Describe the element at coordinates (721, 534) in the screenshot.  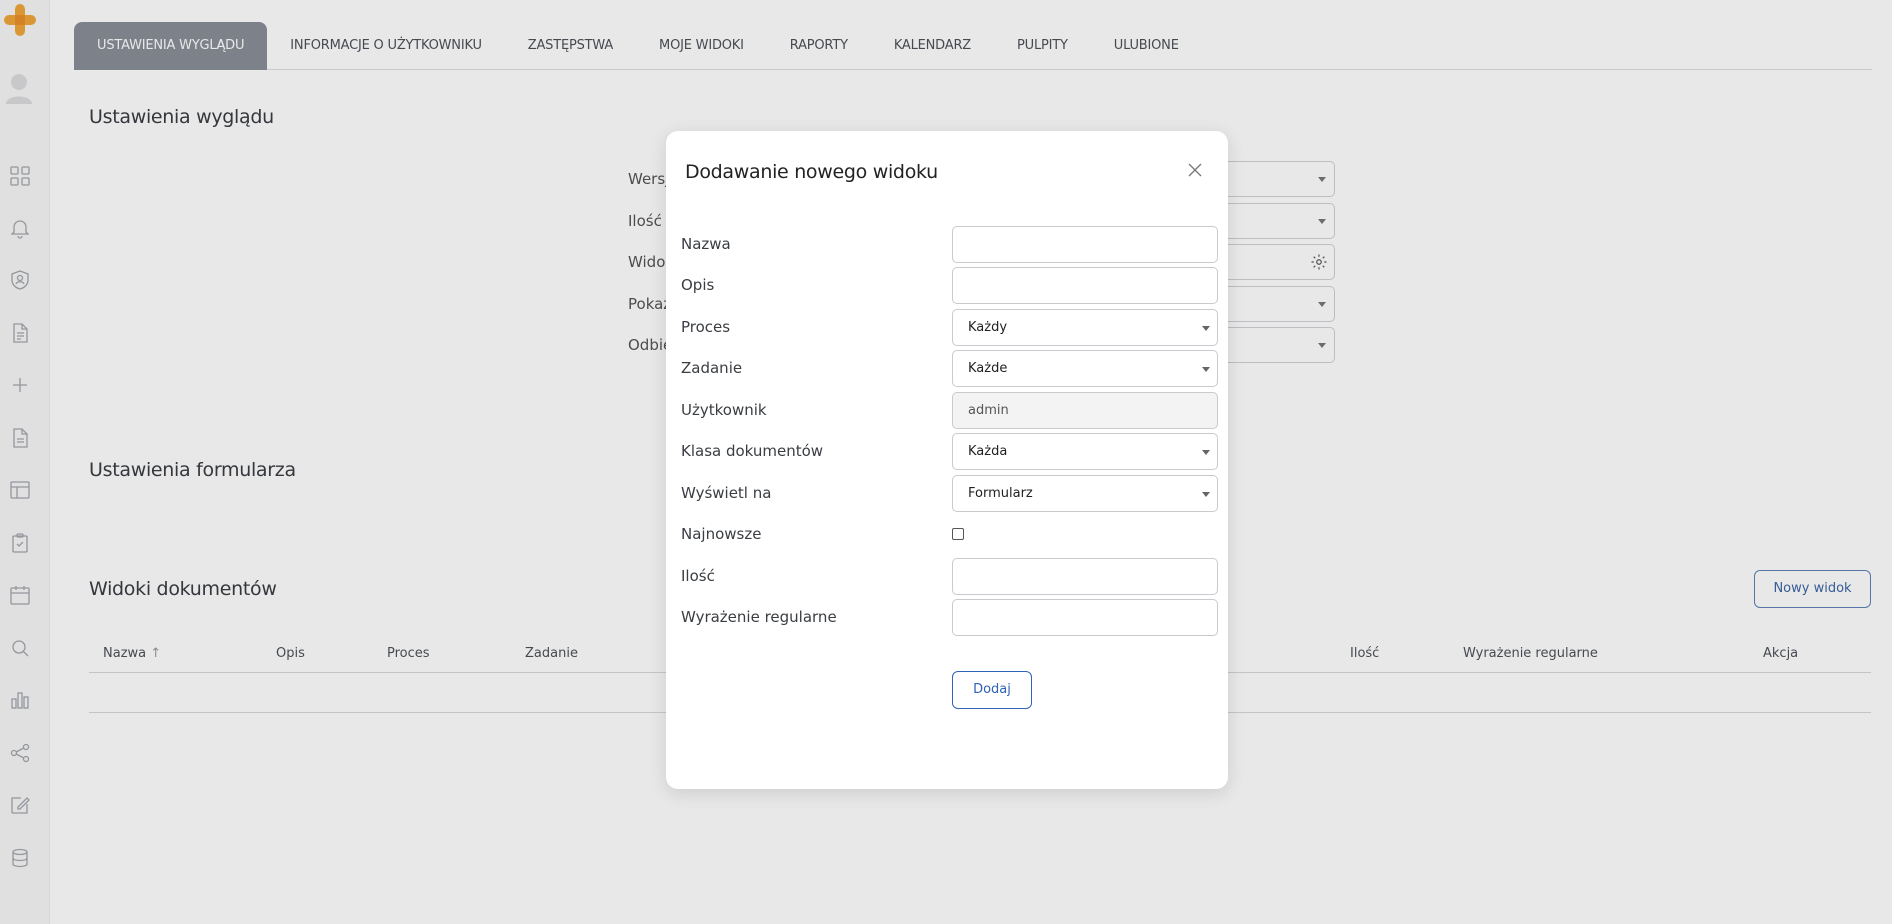
I see `newest-label: Najnowsze` at that location.